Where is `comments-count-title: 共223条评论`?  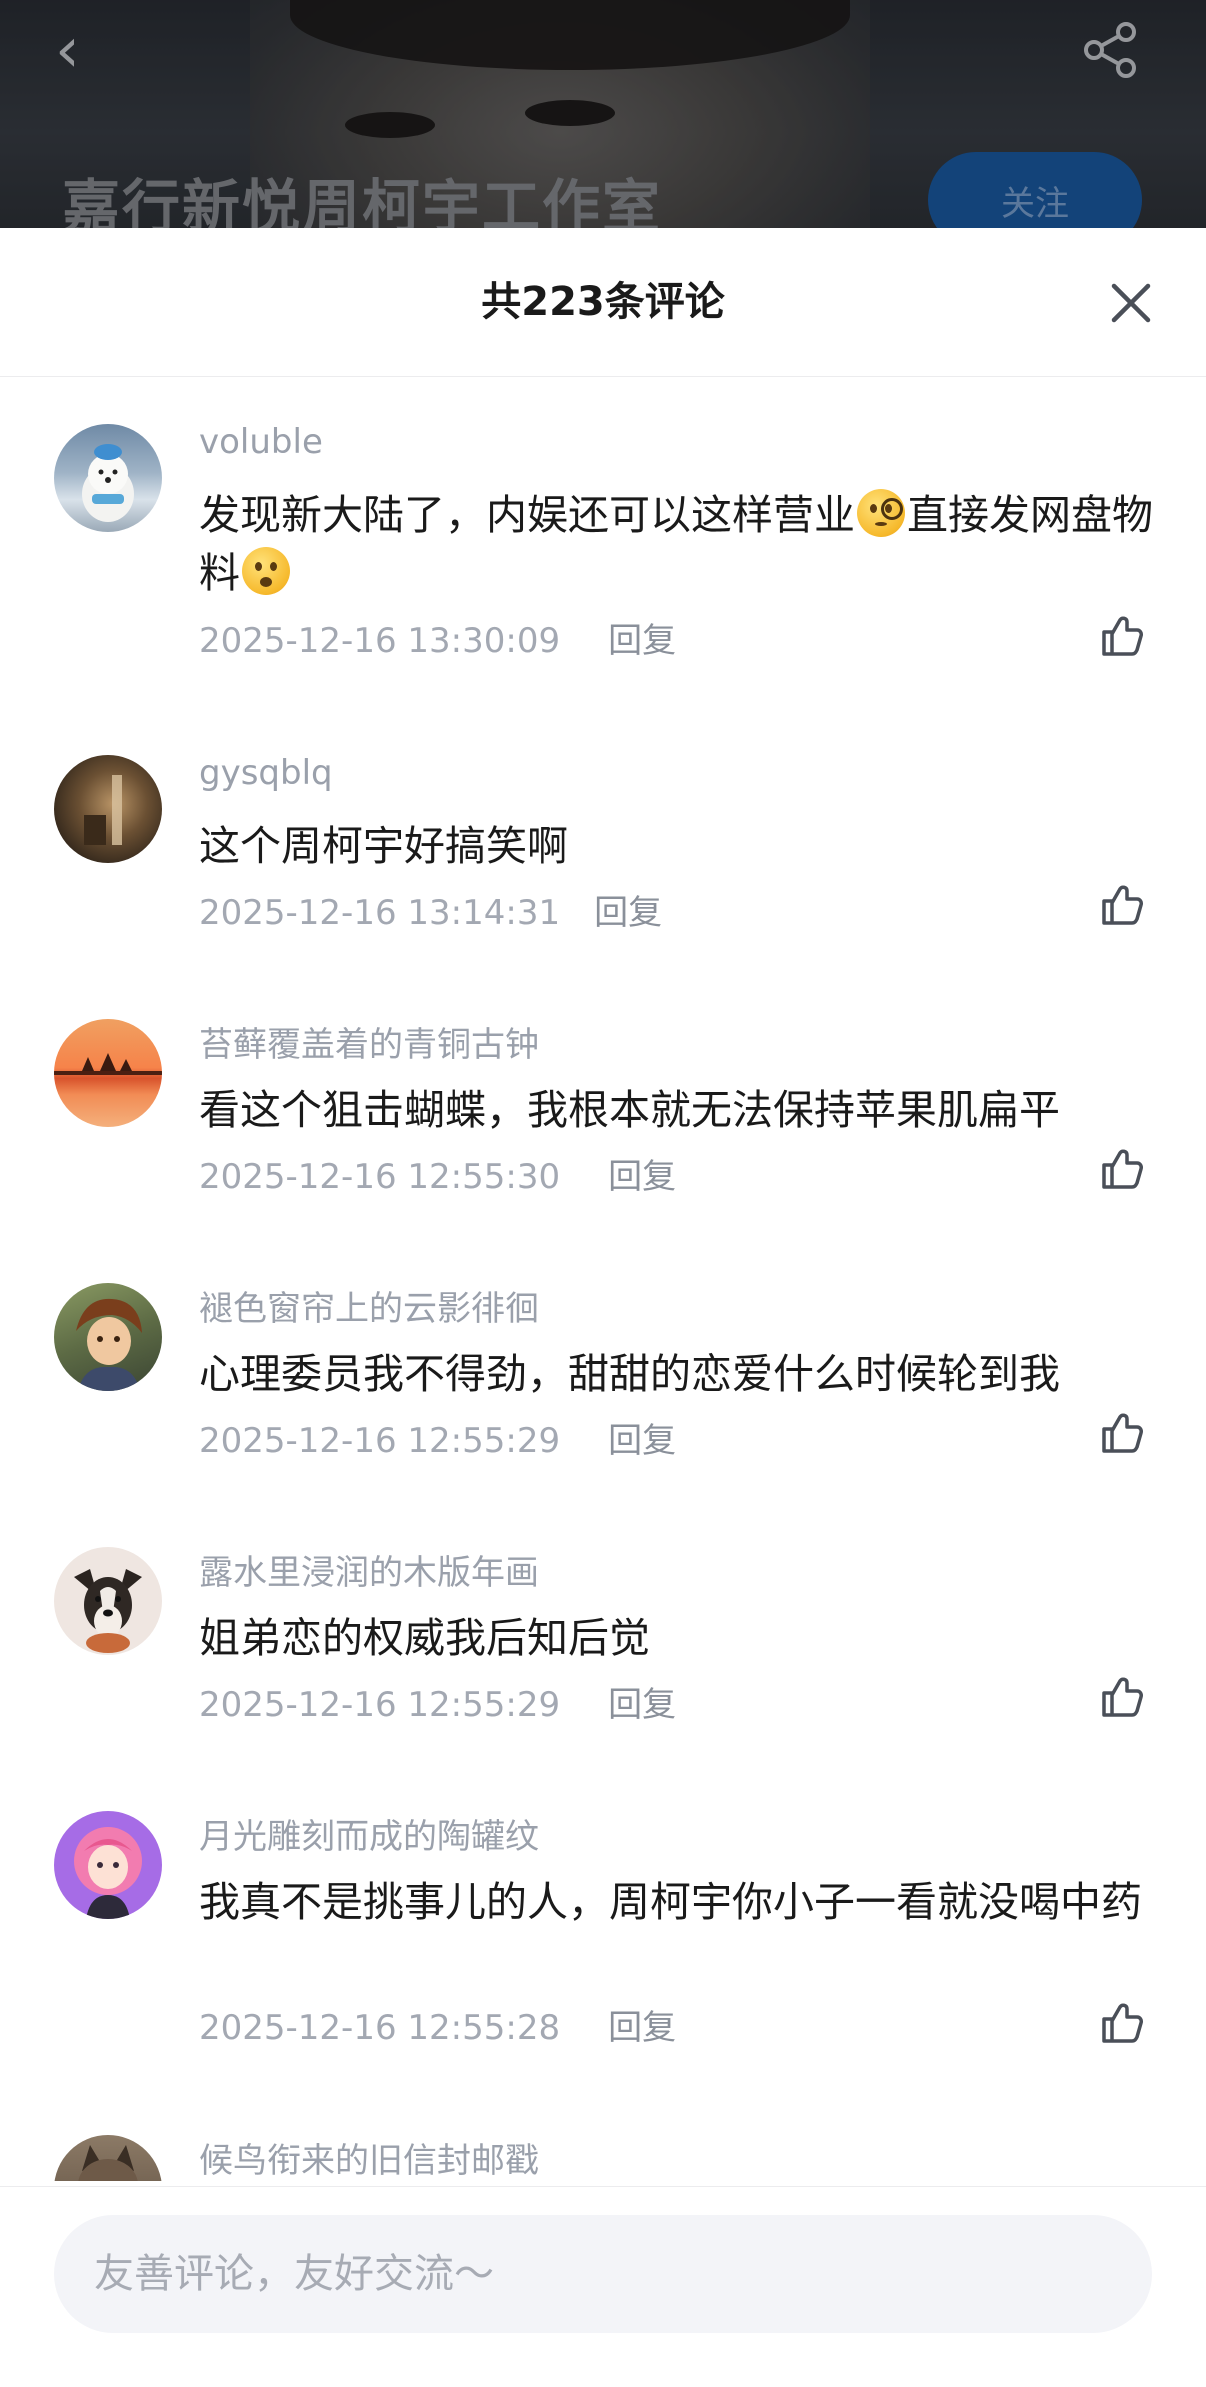
comments-count-title: 共223条评论 is located at coordinates (603, 302).